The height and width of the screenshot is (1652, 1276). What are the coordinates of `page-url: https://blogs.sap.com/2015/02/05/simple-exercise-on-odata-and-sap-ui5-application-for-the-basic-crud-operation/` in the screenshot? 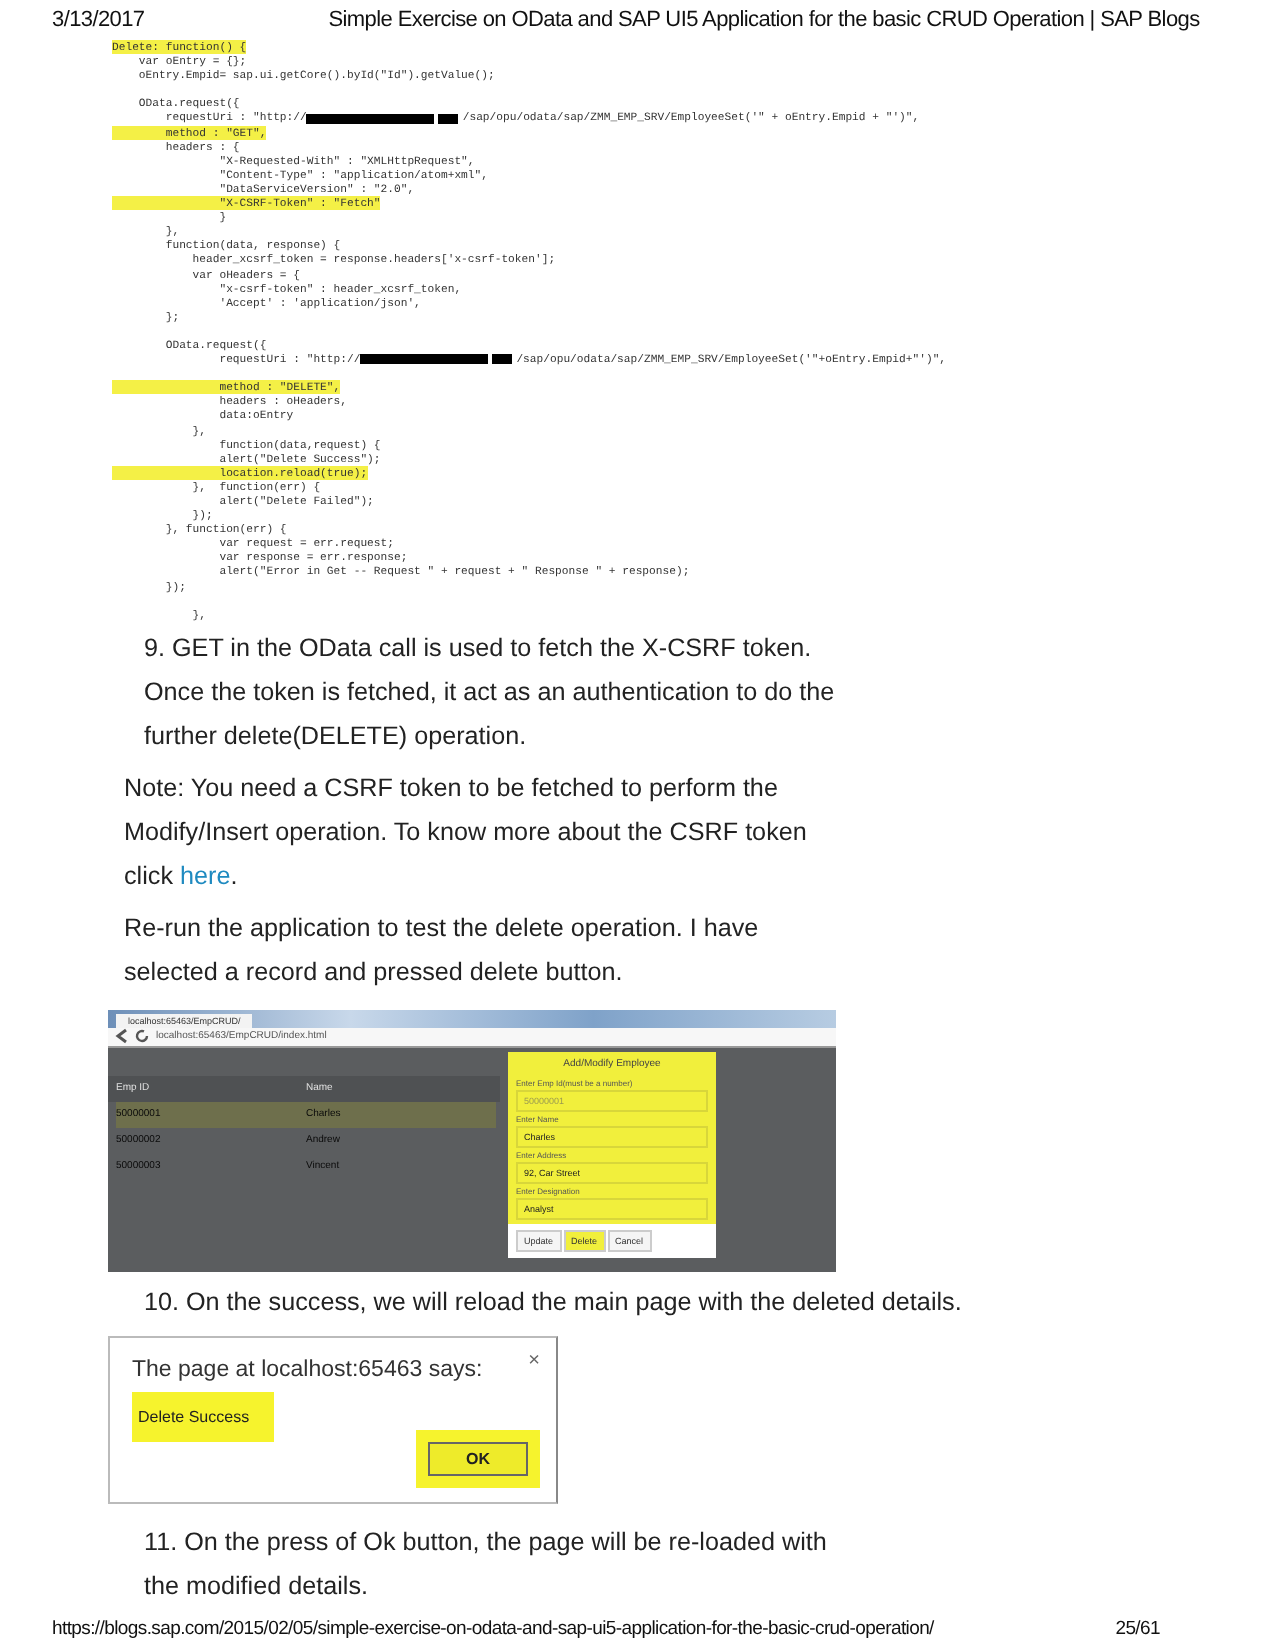 It's located at (493, 1629).